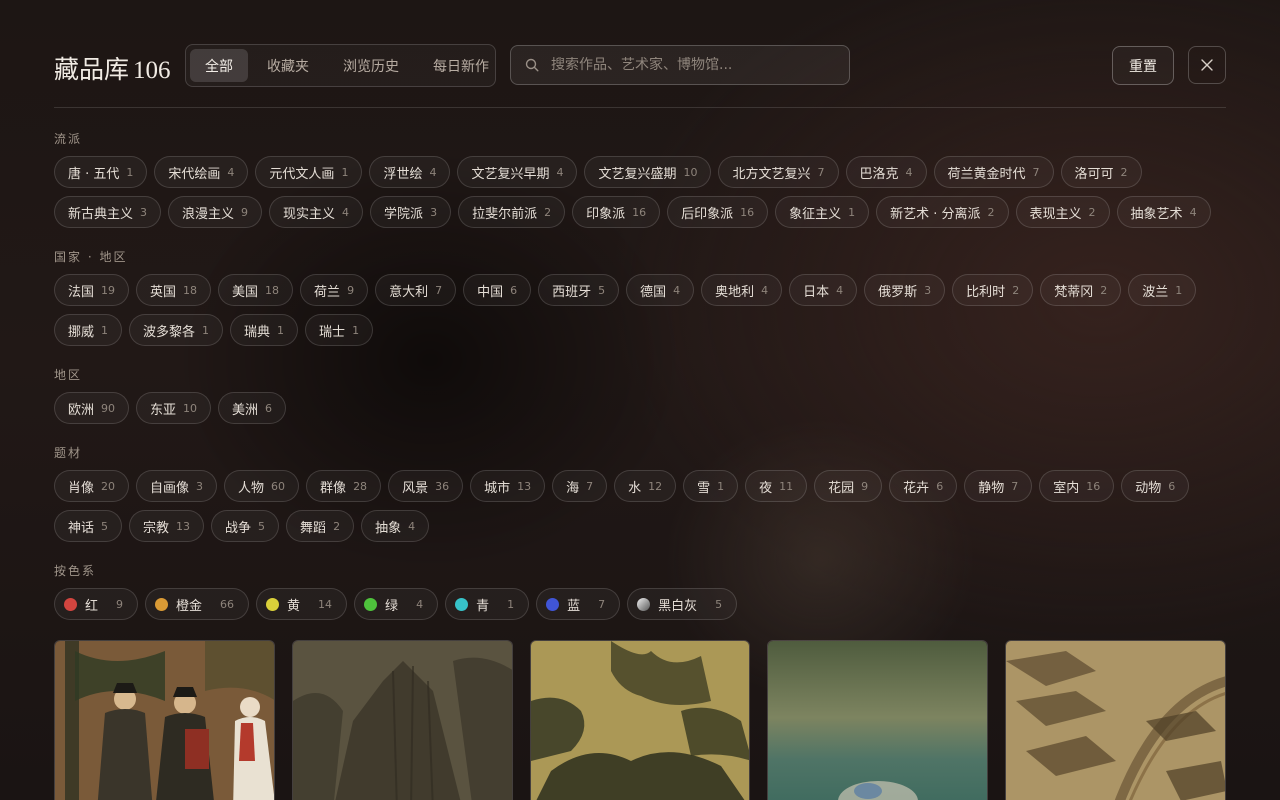 This screenshot has height=800, width=1280. Describe the element at coordinates (1155, 486) in the screenshot. I see `filter-chip: 动物 6` at that location.